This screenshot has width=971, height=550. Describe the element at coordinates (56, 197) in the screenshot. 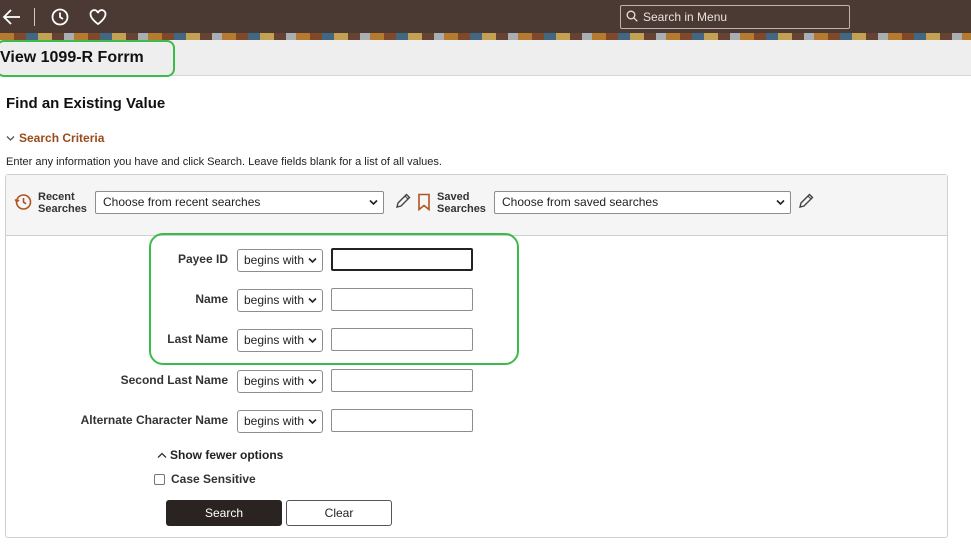

I see `recent-label-line1: Recent` at that location.